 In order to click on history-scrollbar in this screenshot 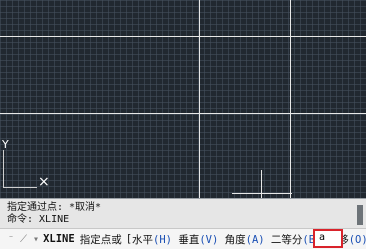, I will do `click(360, 215)`.